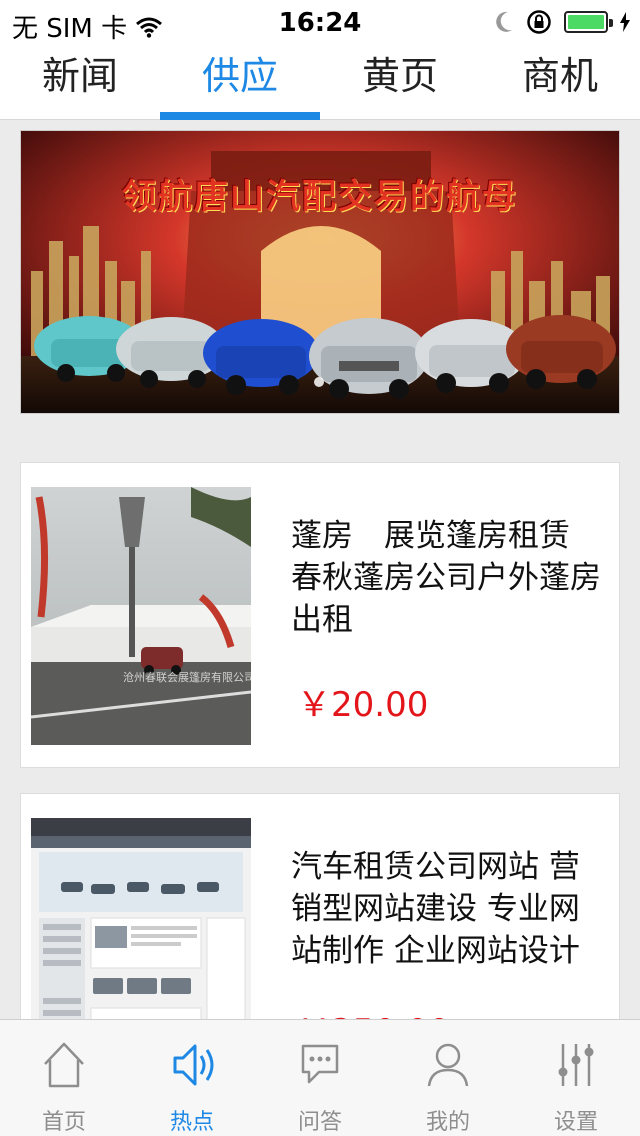  I want to click on bottom-tab-label: 首页, so click(63, 1122).